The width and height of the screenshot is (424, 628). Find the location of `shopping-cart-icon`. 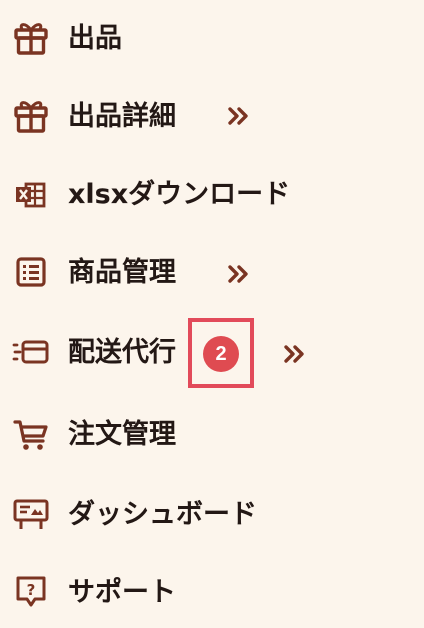

shopping-cart-icon is located at coordinates (31, 434).